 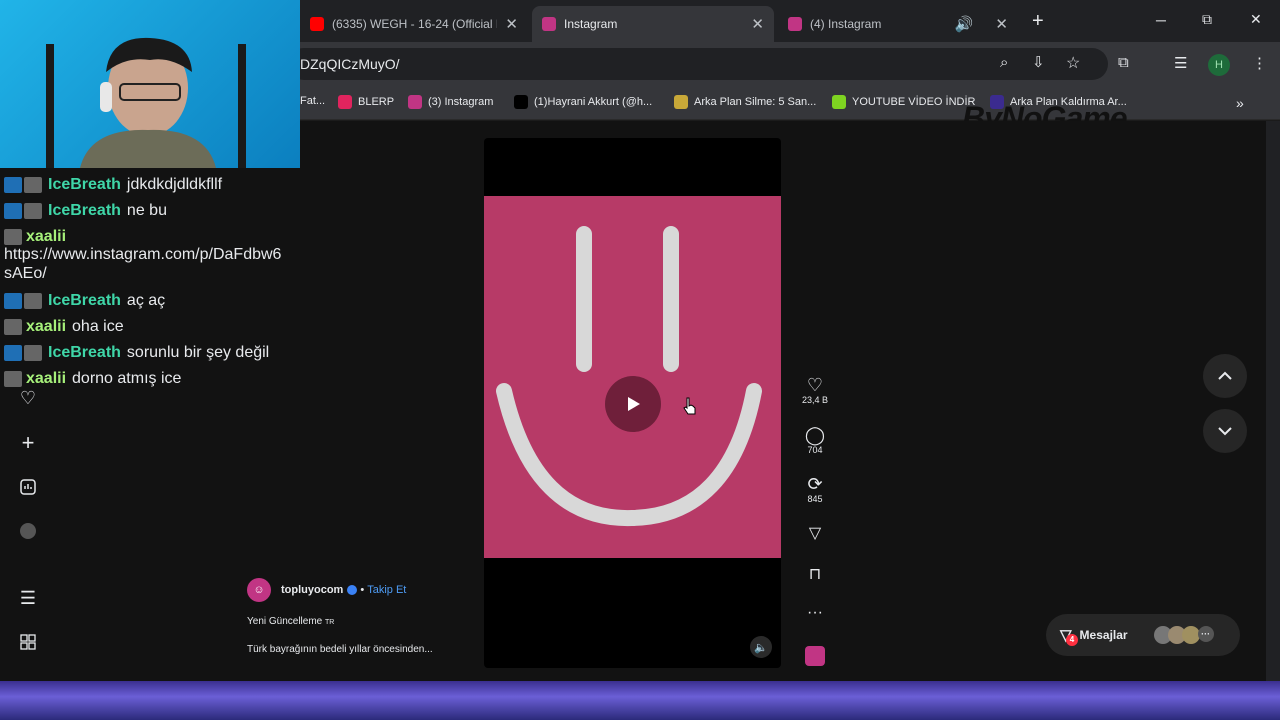 What do you see at coordinates (143, 254) in the screenshot?
I see `chat-message-link: https://www.instagram.com/p/DaFdbw6` at bounding box center [143, 254].